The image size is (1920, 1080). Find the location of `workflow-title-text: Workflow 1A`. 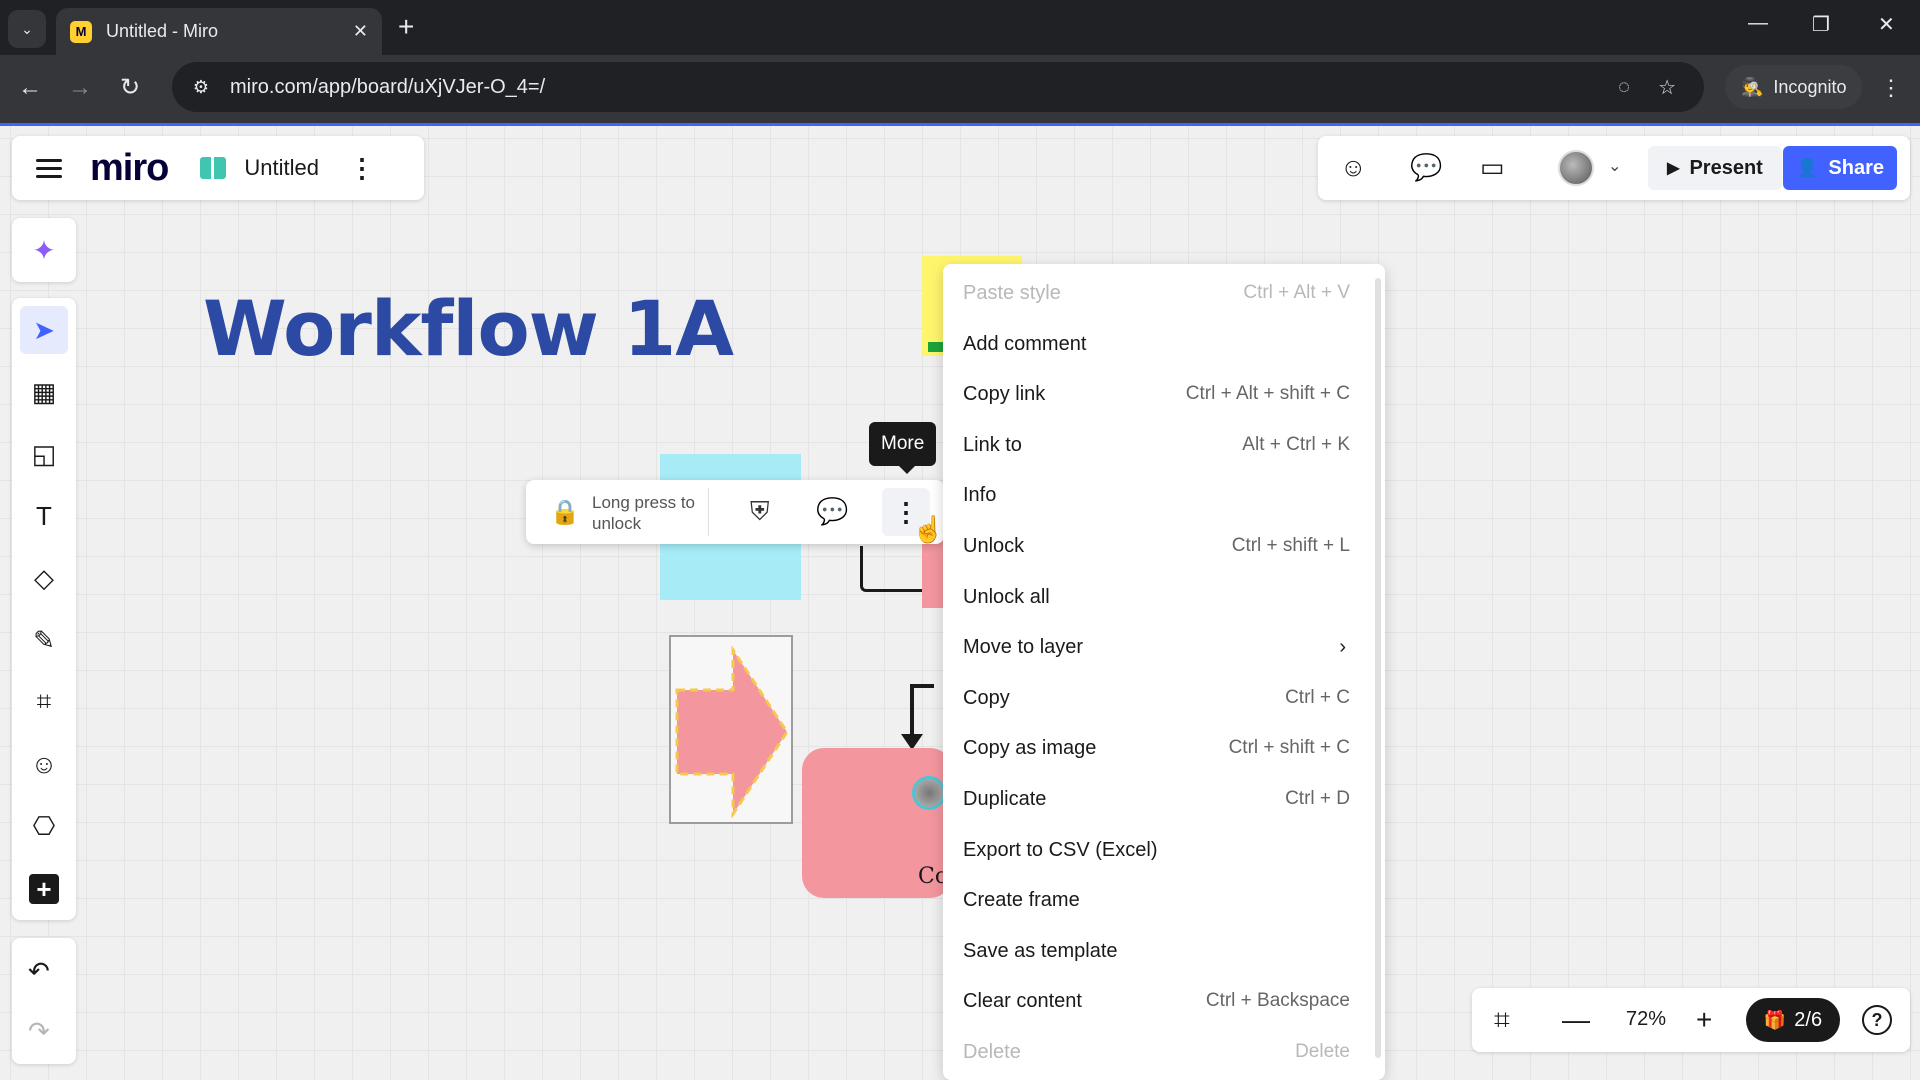

workflow-title-text: Workflow 1A is located at coordinates (468, 328).